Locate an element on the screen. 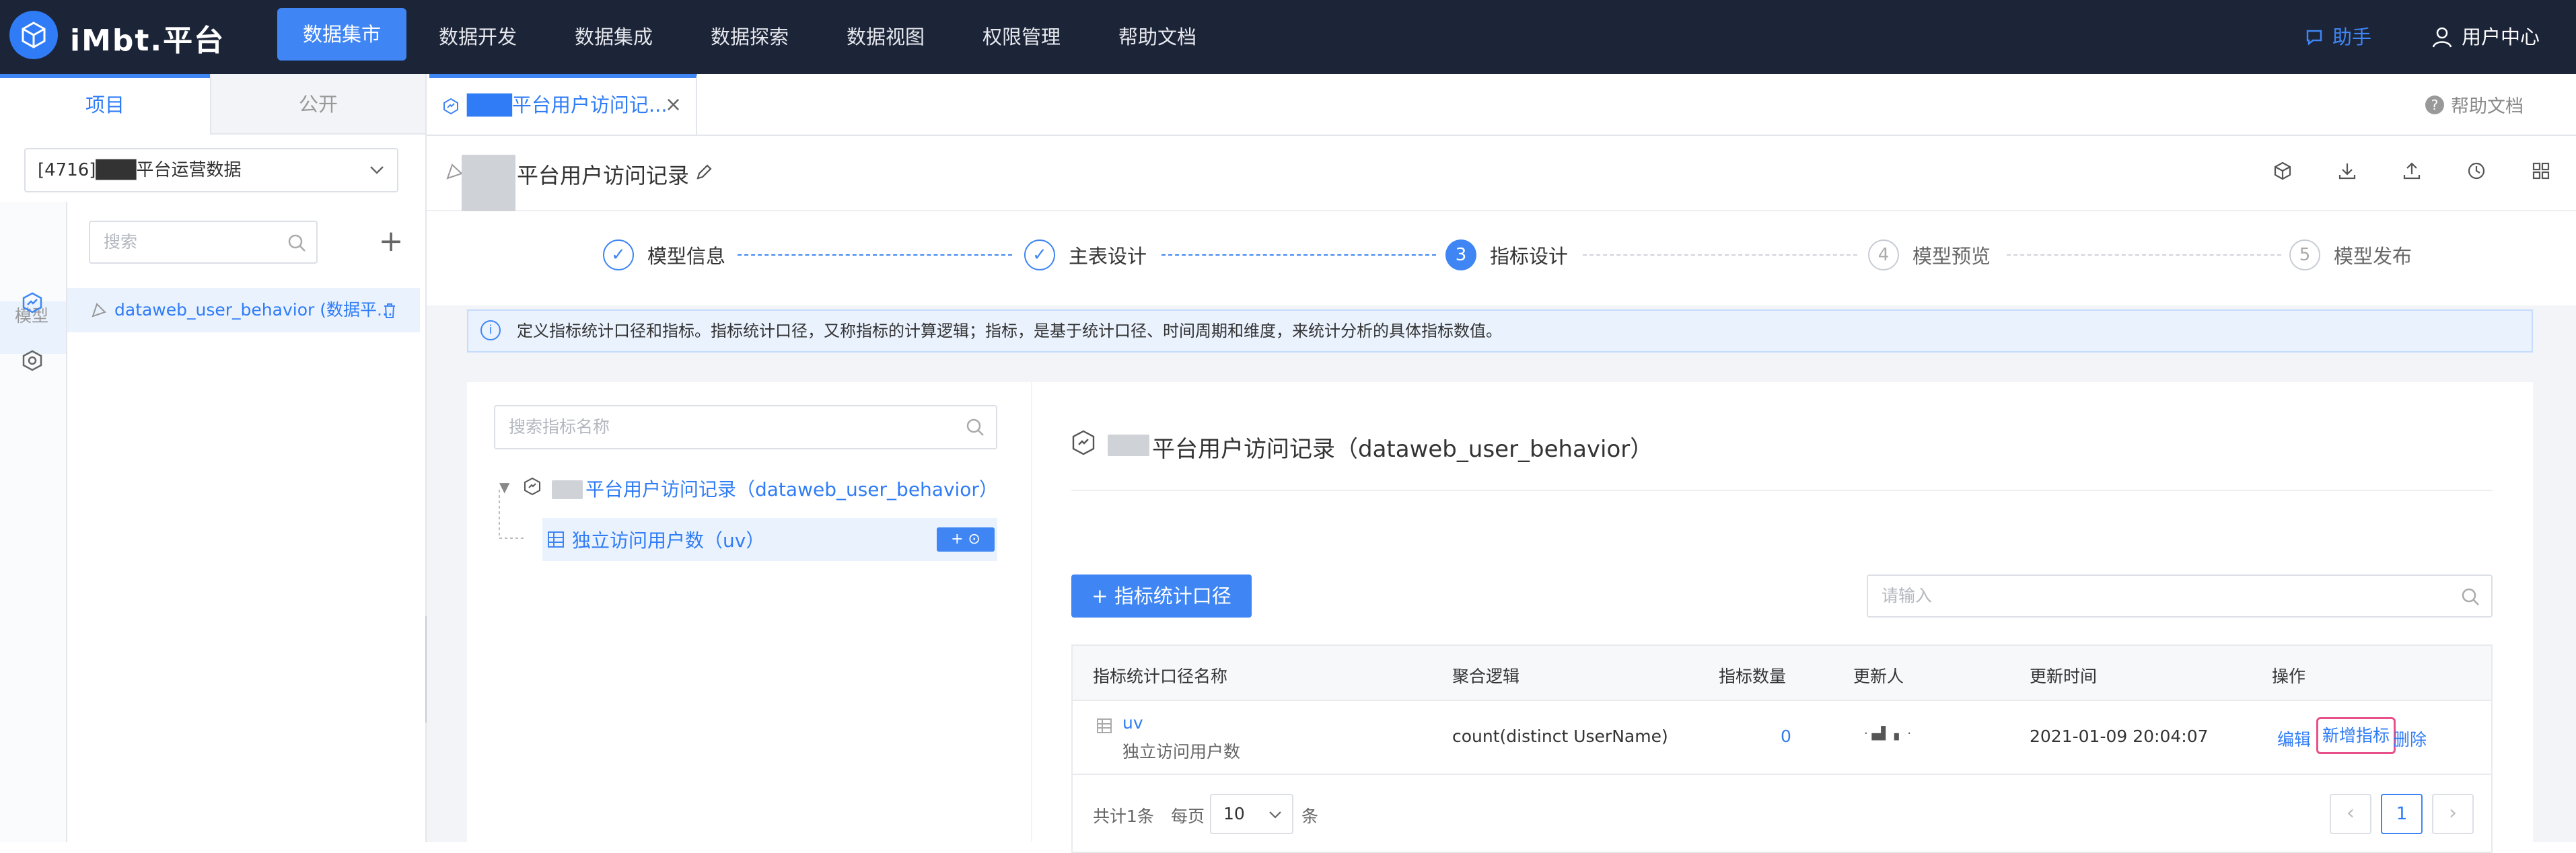  model-node-icon is located at coordinates (532, 486).